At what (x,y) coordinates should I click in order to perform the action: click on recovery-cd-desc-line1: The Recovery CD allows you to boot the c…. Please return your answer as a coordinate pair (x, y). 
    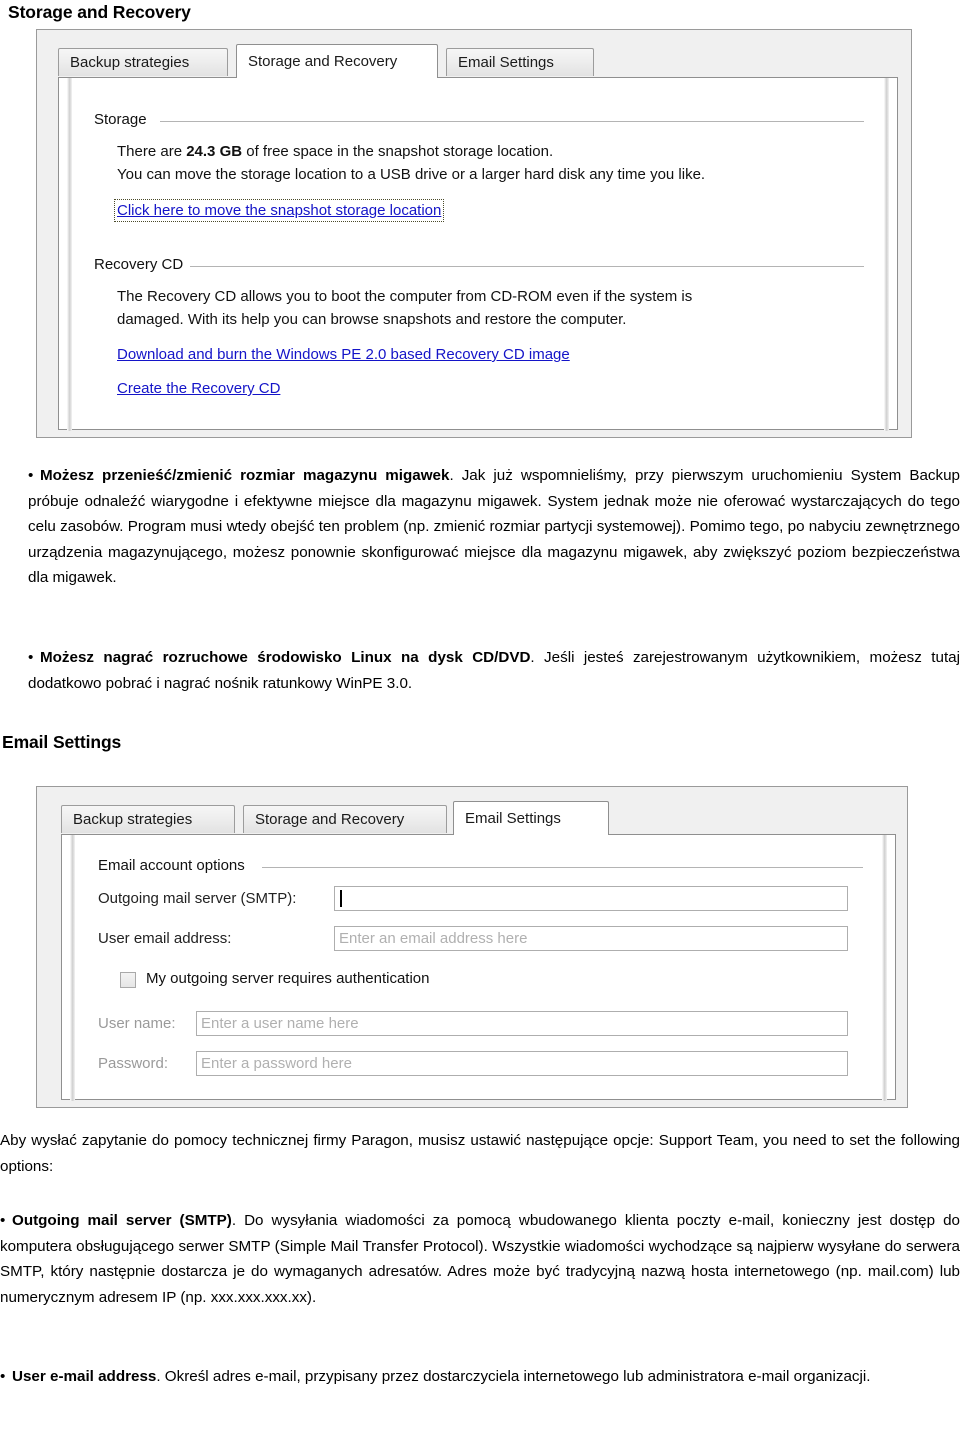
    Looking at the image, I should click on (405, 296).